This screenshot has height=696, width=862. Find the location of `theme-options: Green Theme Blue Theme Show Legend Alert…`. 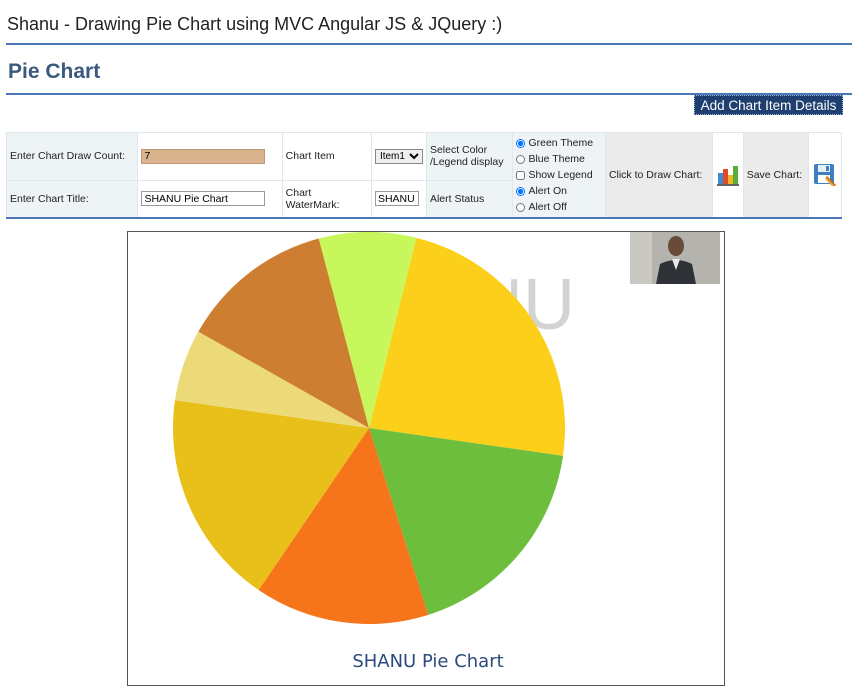

theme-options: Green Theme Blue Theme Show Legend Alert… is located at coordinates (559, 175).